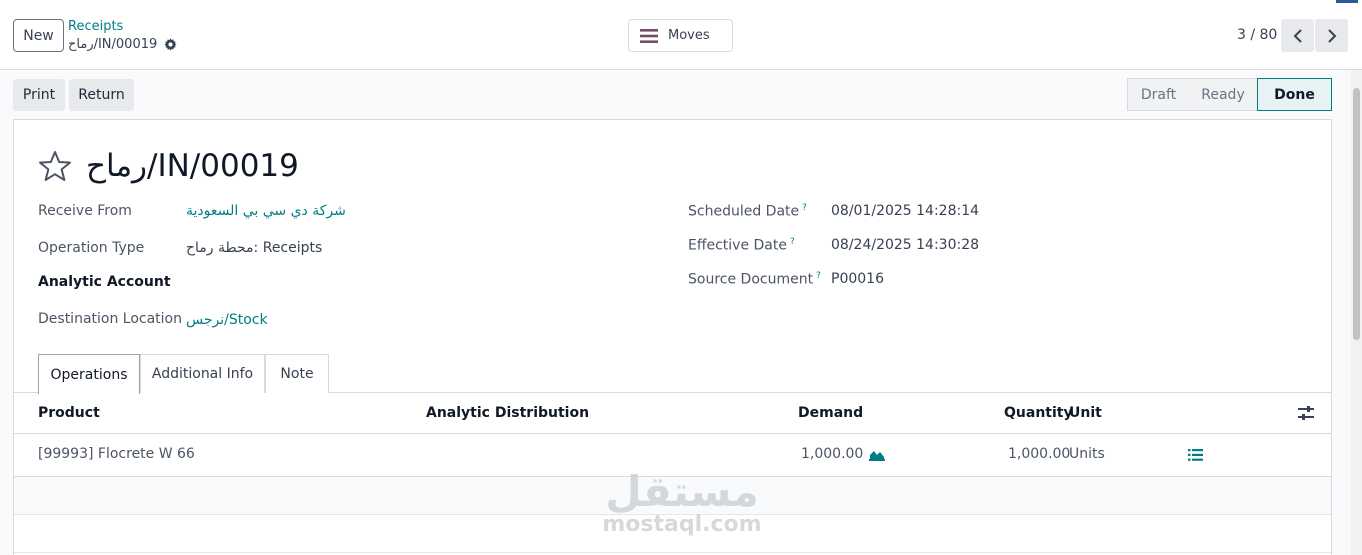  What do you see at coordinates (85, 211) in the screenshot?
I see `receive-from-label: Receive From` at bounding box center [85, 211].